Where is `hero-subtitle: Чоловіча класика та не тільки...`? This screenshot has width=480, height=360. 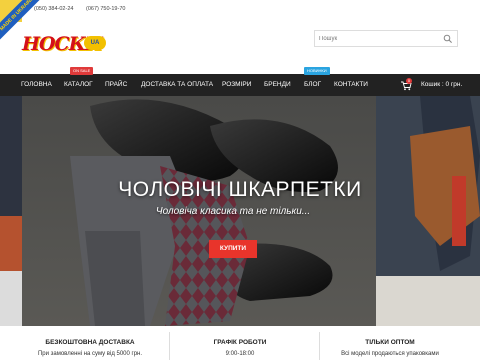
hero-subtitle: Чоловіча класика та не тільки... is located at coordinates (233, 211).